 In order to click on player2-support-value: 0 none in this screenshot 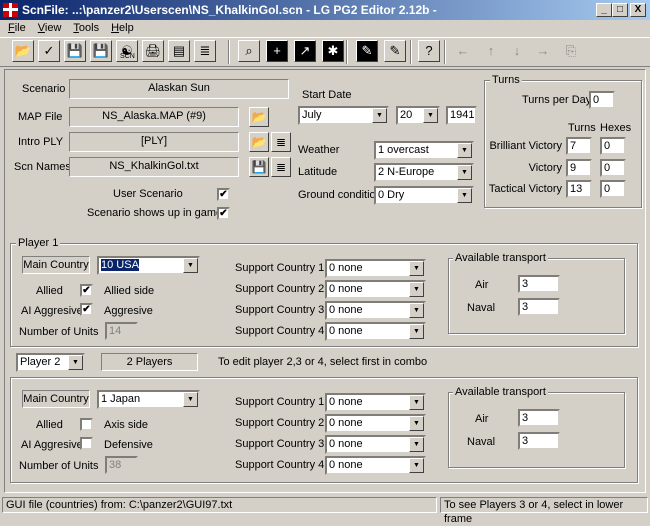, I will do `click(346, 444)`.